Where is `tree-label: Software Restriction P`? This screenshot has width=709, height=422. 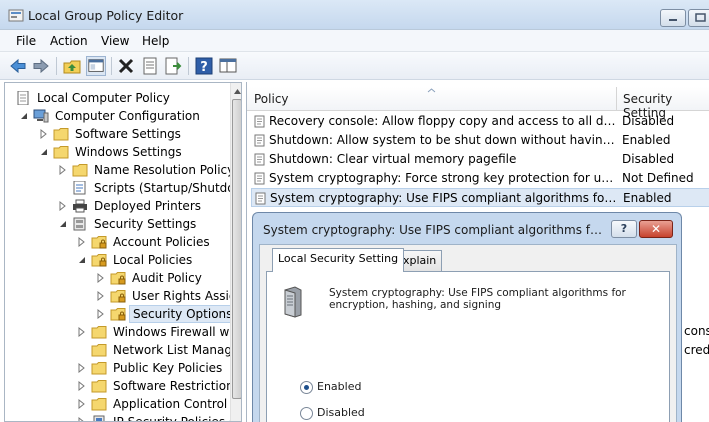
tree-label: Software Restriction P is located at coordinates (177, 386).